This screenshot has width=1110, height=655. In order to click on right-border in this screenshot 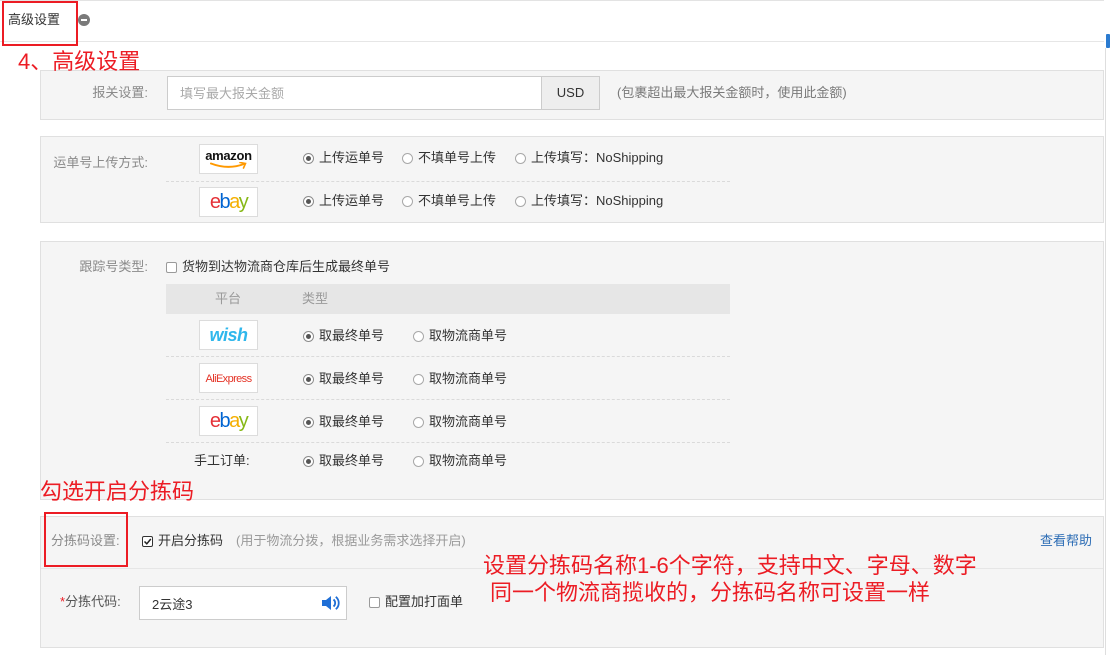, I will do `click(1105, 351)`.